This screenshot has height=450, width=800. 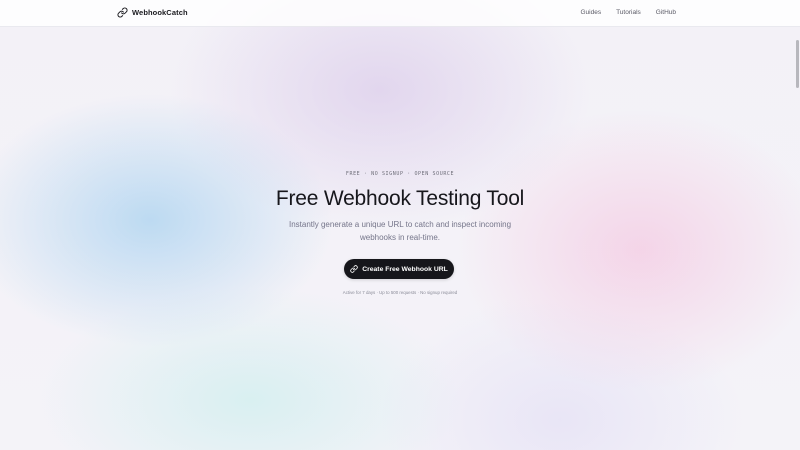 I want to click on main-nav: Guides Tutorials GitHub, so click(x=628, y=12).